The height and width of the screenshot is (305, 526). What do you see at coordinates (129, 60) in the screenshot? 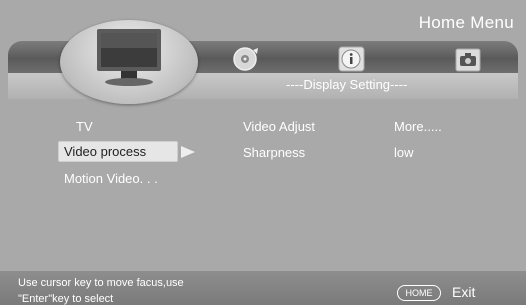
I see `tv-icon` at bounding box center [129, 60].